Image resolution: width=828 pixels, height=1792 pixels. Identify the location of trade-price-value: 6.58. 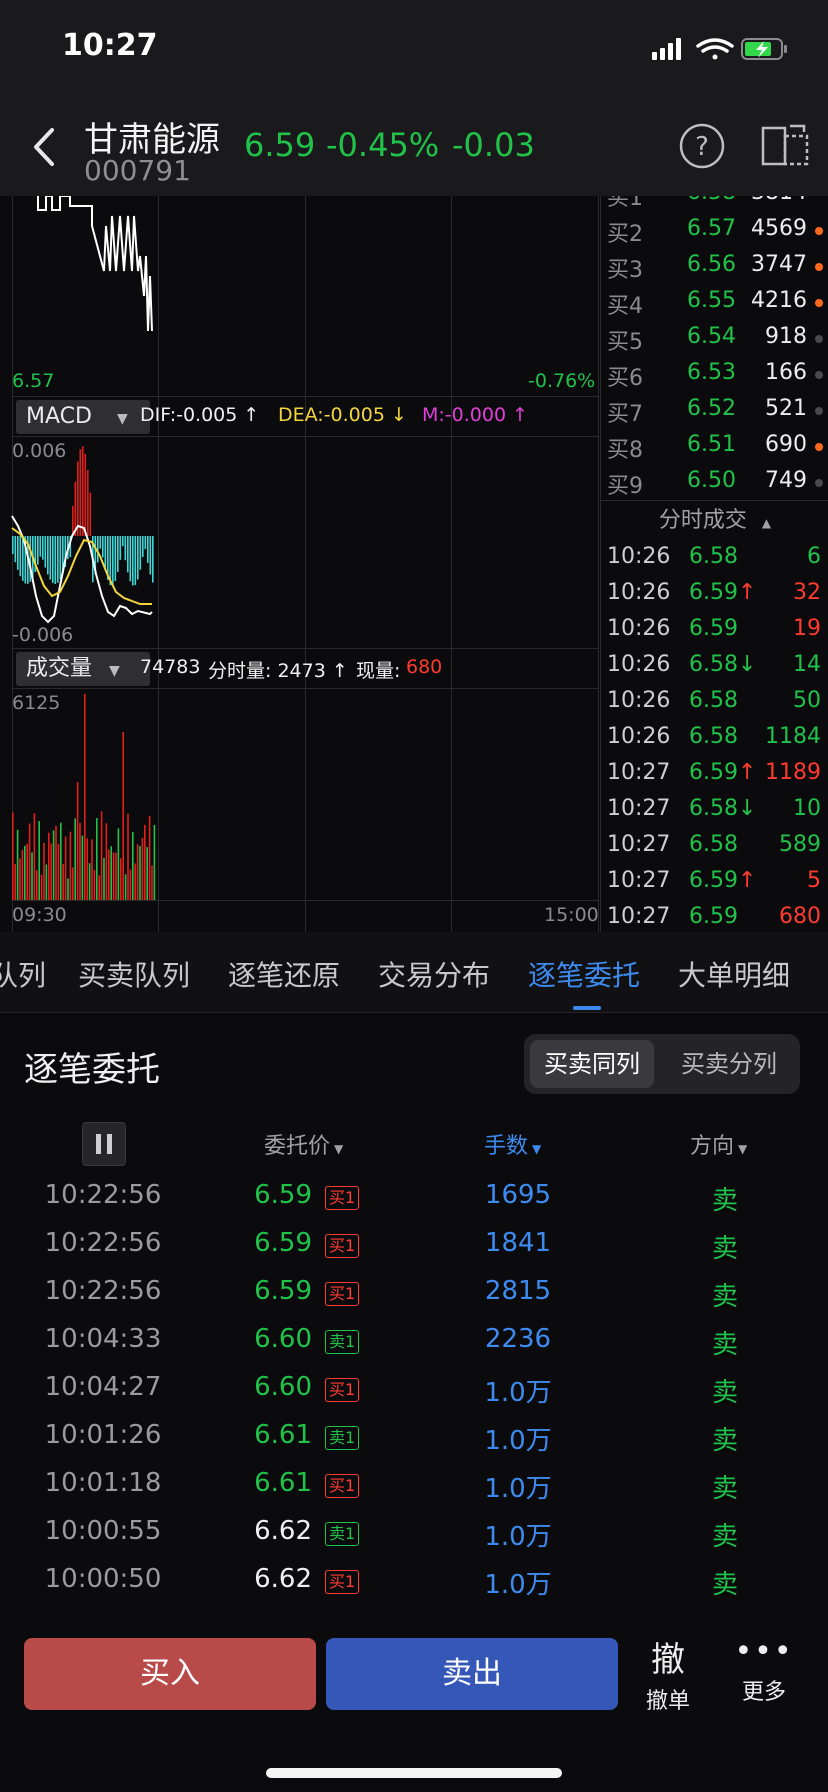
(713, 844).